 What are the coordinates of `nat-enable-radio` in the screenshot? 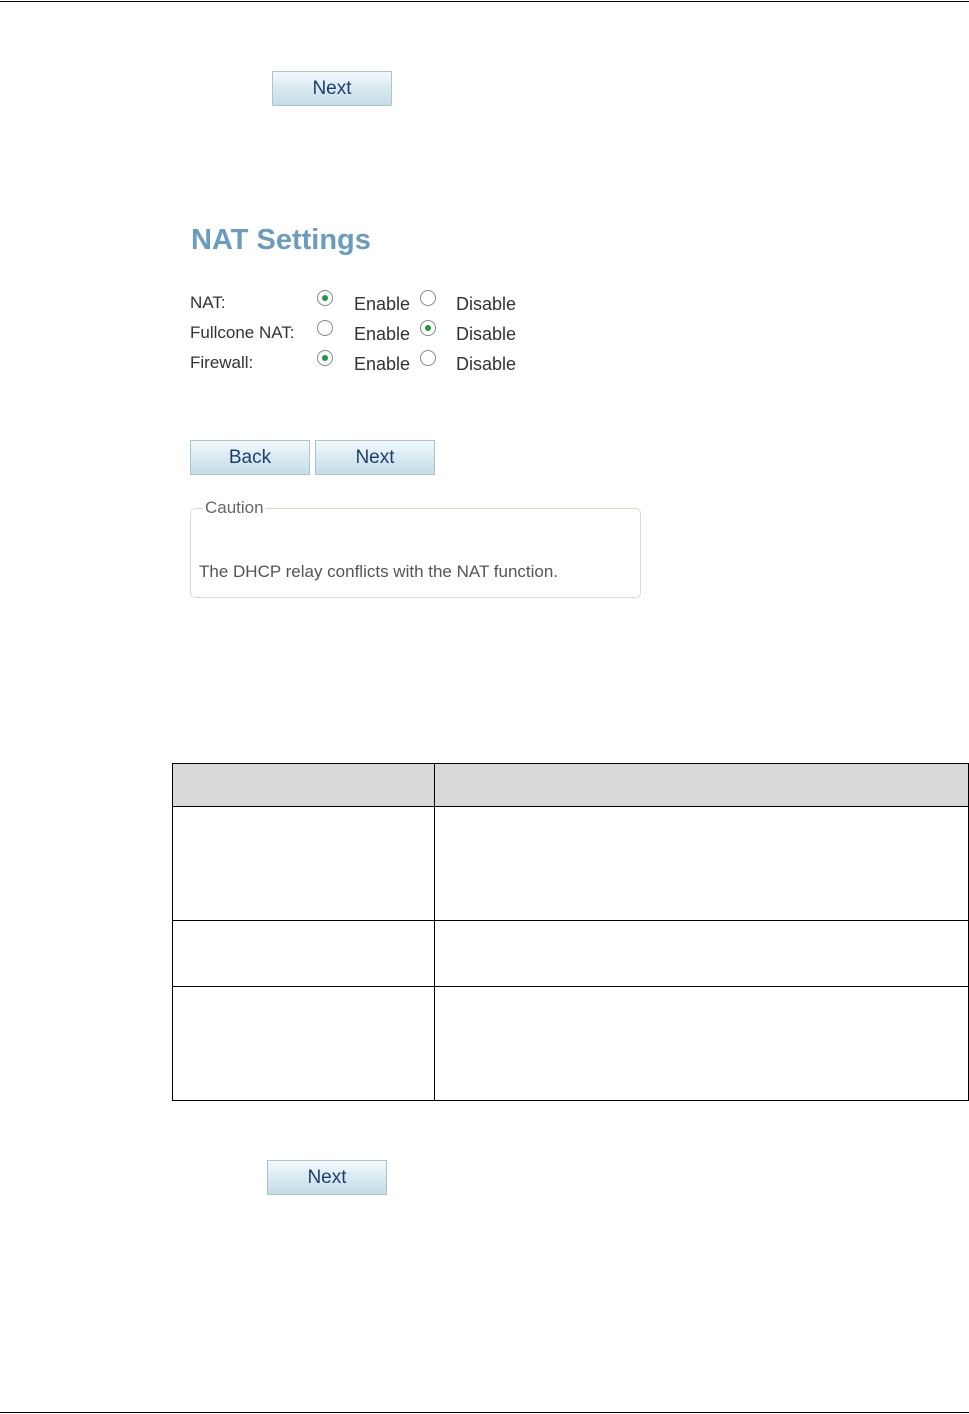 It's located at (325, 298).